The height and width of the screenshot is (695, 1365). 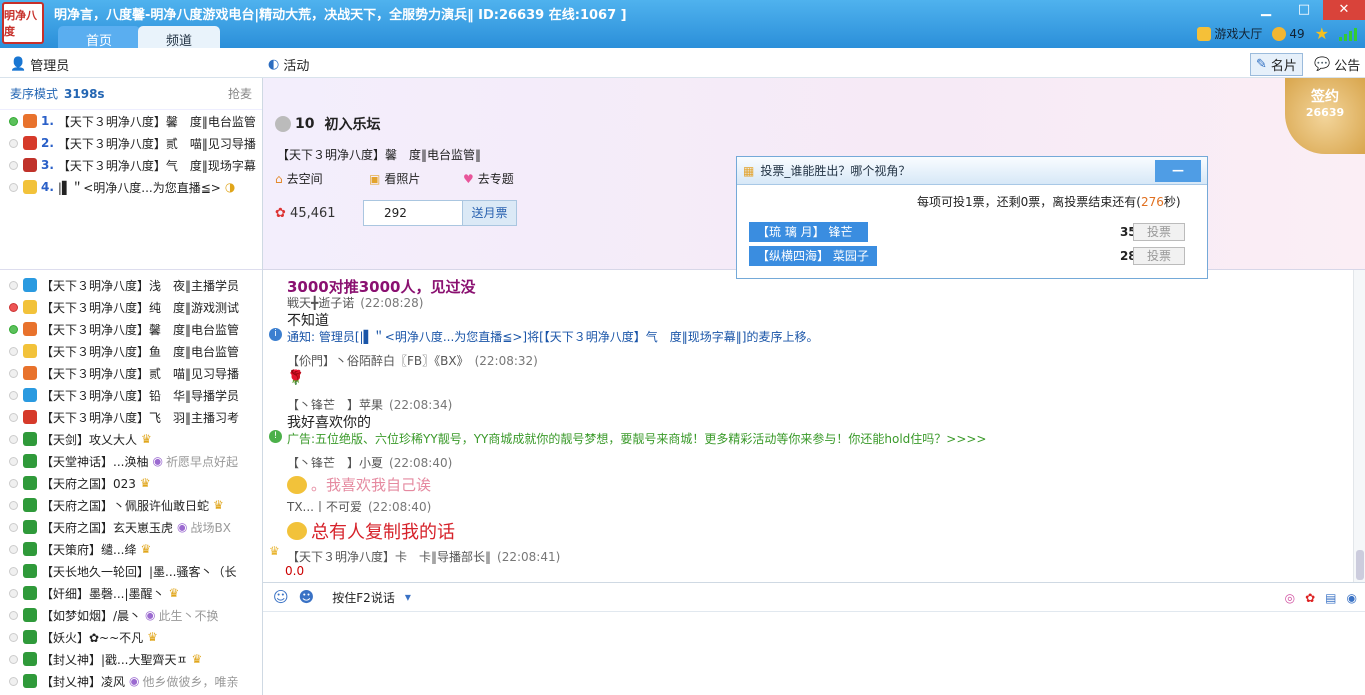 I want to click on host-name: 【天下３明净八度】馨 度‖电台监管‖, so click(x=379, y=155).